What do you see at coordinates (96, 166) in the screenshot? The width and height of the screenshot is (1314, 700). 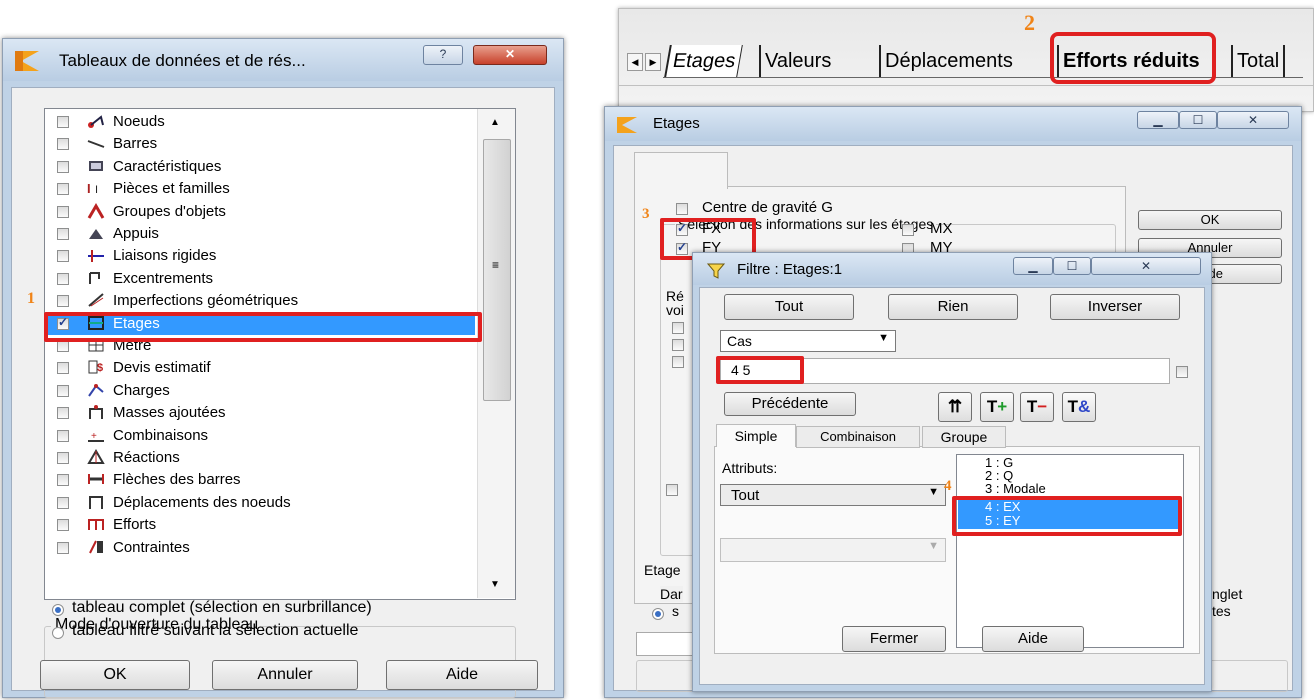 I see `caracteristiques-icon` at bounding box center [96, 166].